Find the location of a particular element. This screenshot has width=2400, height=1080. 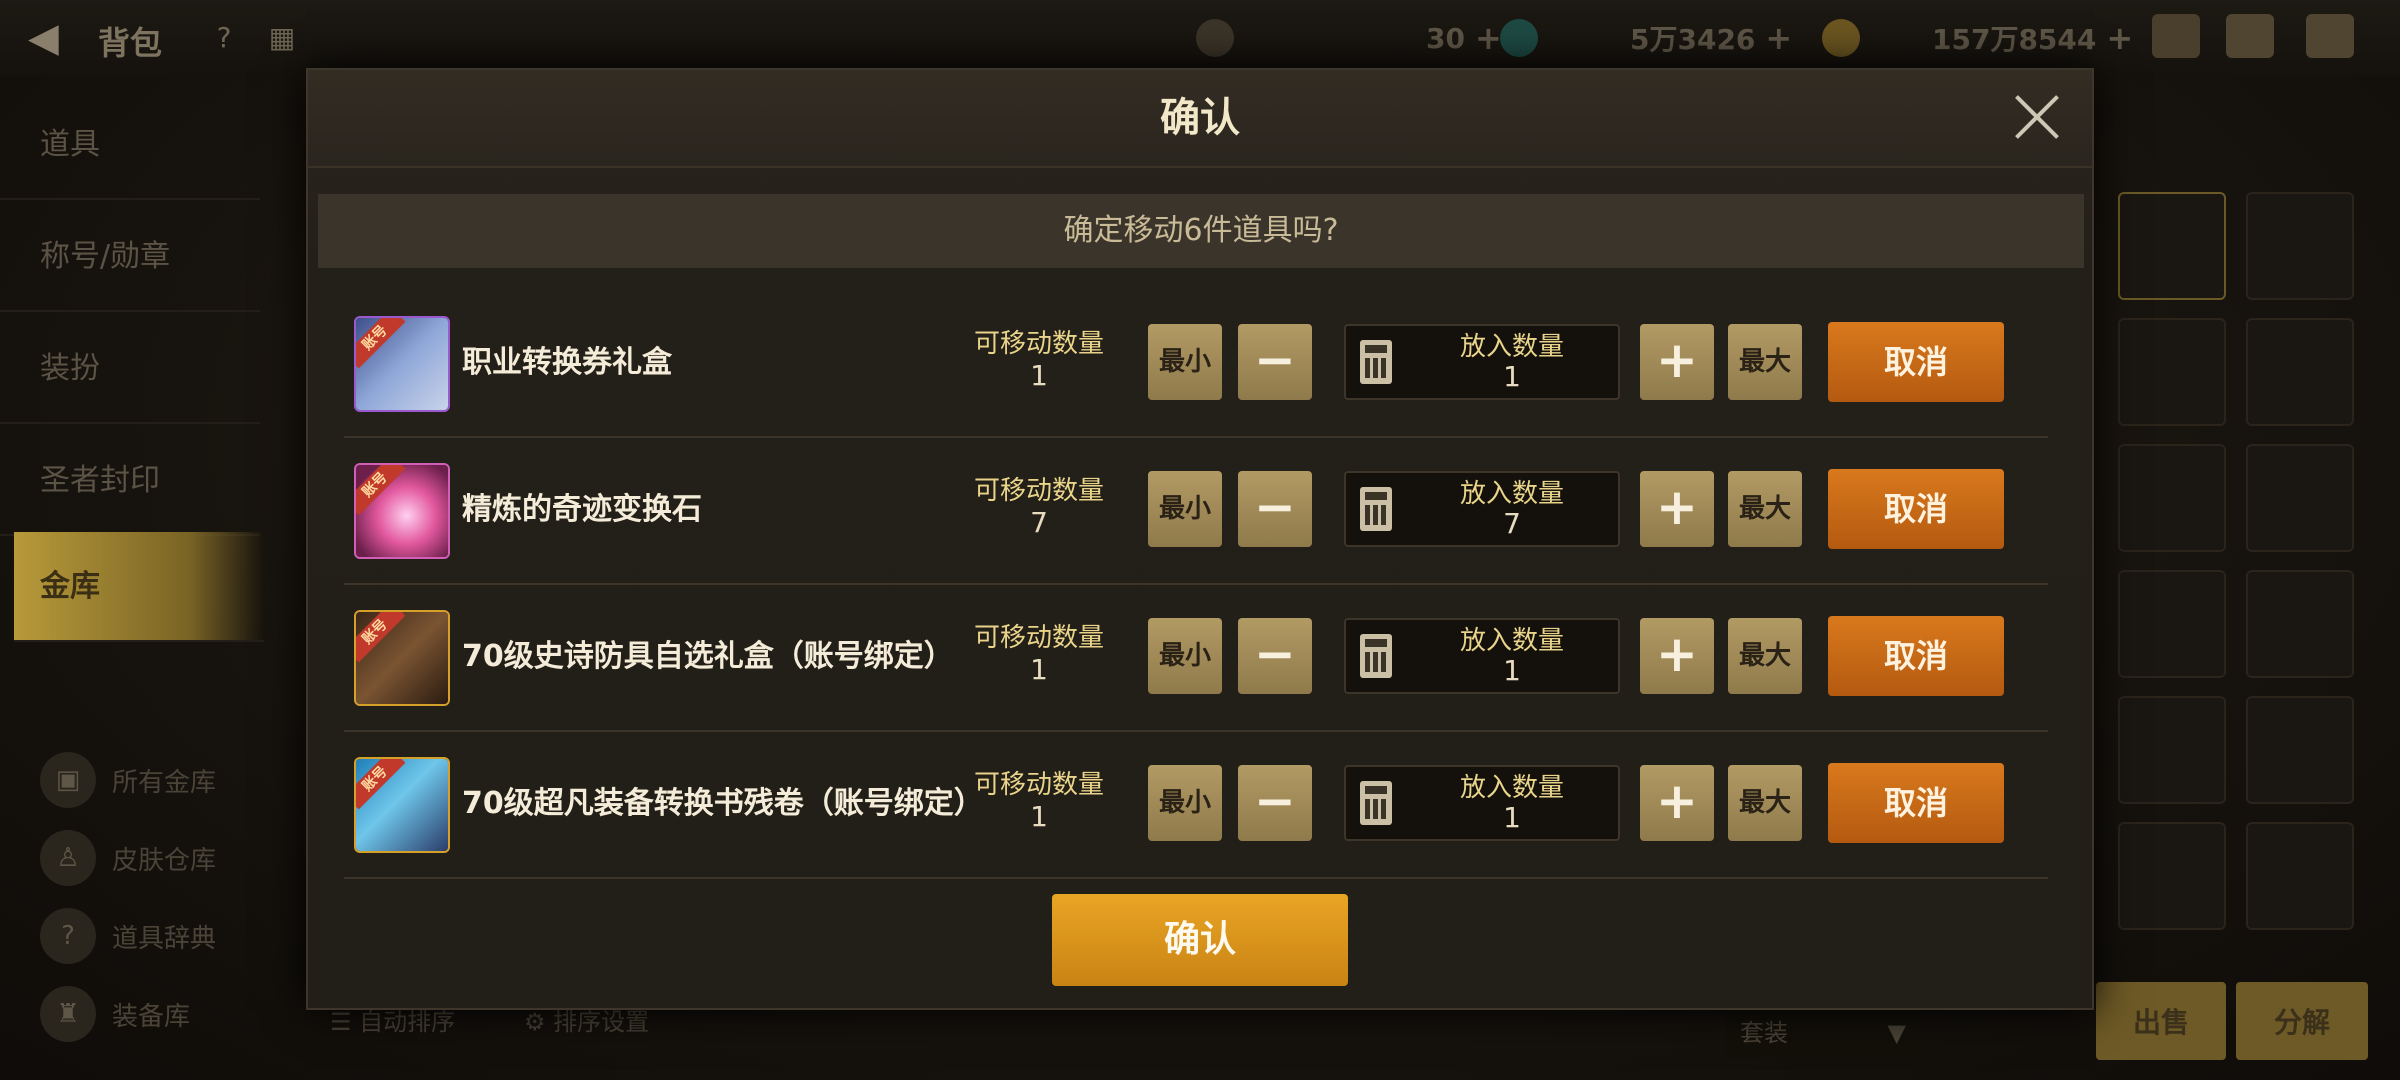

currency-gem: 5万3426 + is located at coordinates (1646, 38).